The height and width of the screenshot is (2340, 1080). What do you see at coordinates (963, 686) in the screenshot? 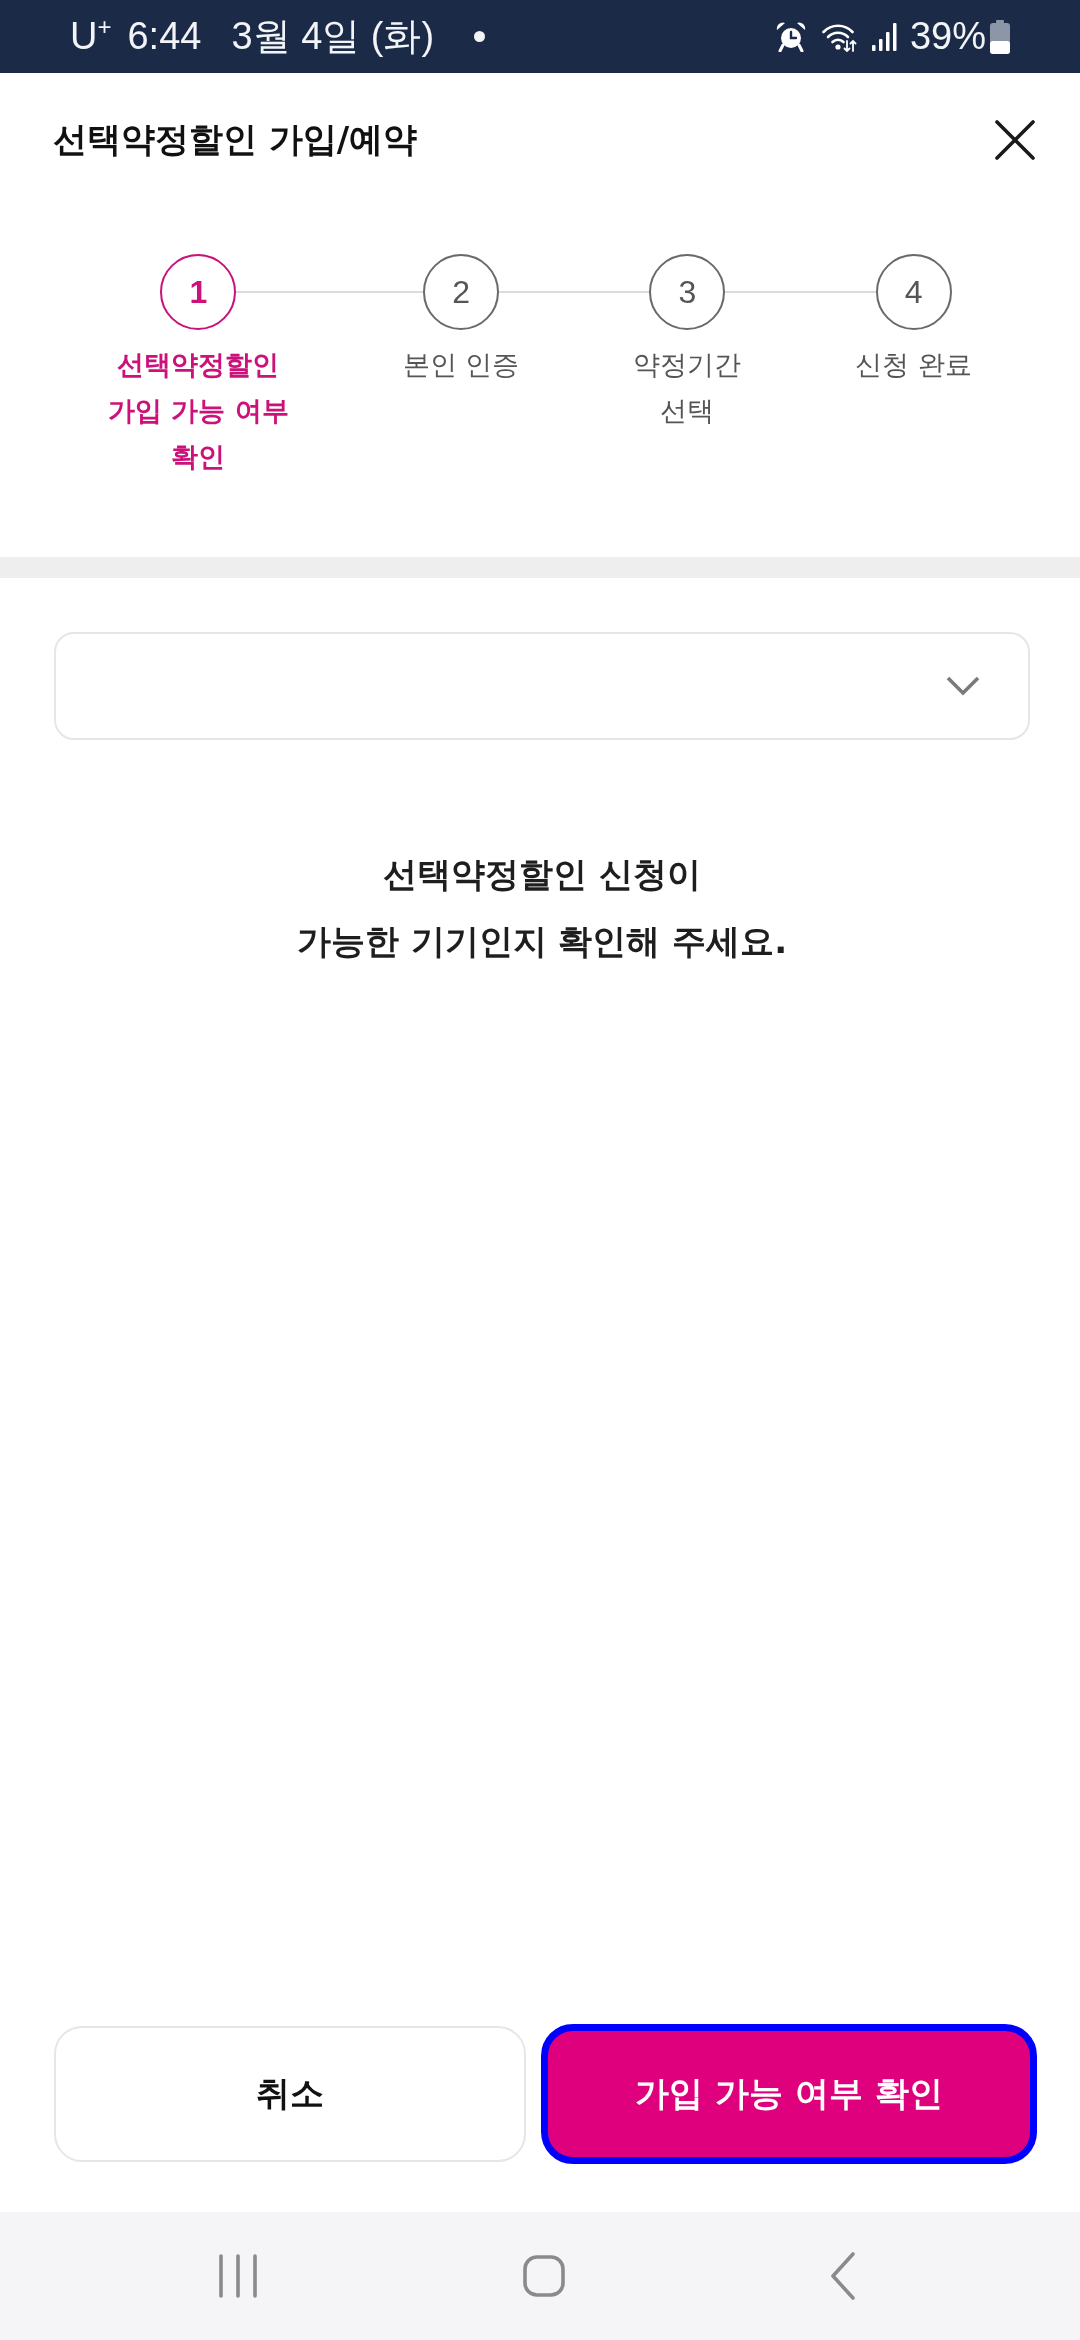
I see `chevron-down-icon` at bounding box center [963, 686].